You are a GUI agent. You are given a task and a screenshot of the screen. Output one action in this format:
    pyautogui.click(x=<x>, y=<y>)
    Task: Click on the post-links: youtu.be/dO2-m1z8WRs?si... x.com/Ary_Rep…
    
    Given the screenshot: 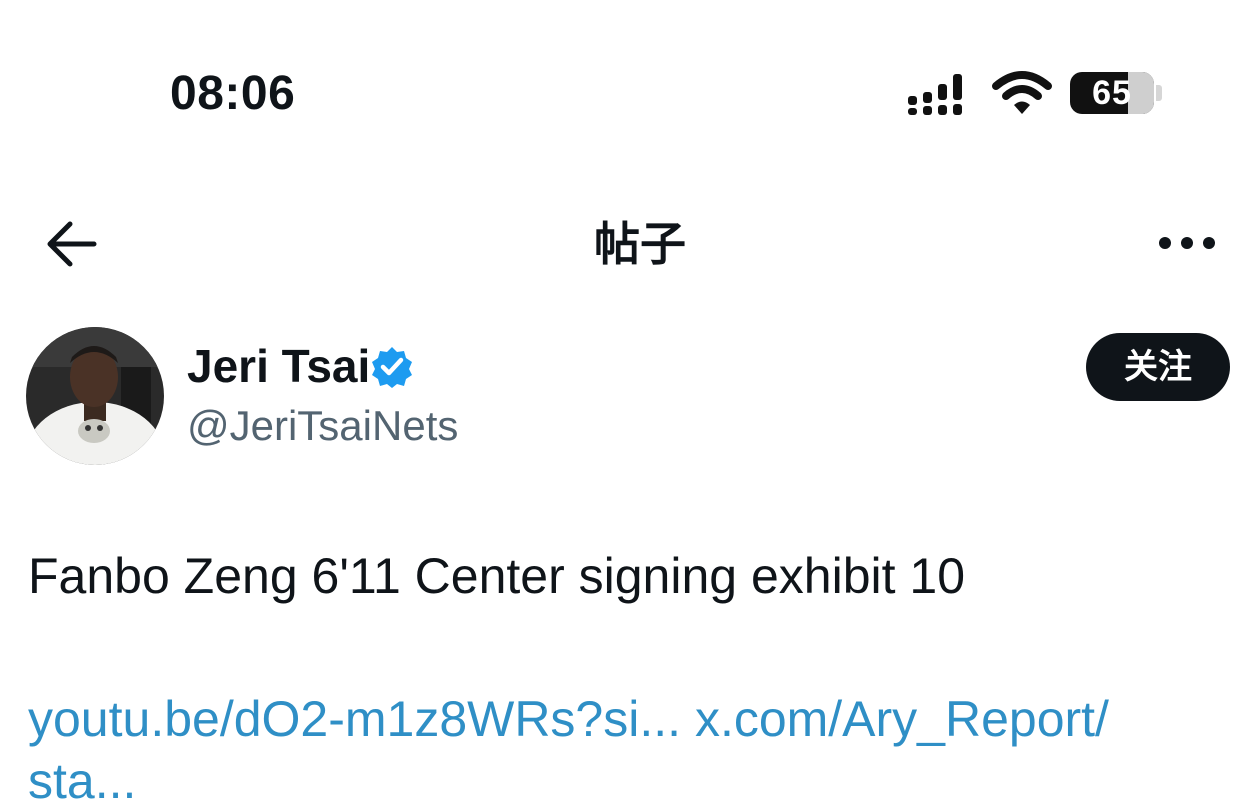 What is the action you would take?
    pyautogui.click(x=628, y=750)
    